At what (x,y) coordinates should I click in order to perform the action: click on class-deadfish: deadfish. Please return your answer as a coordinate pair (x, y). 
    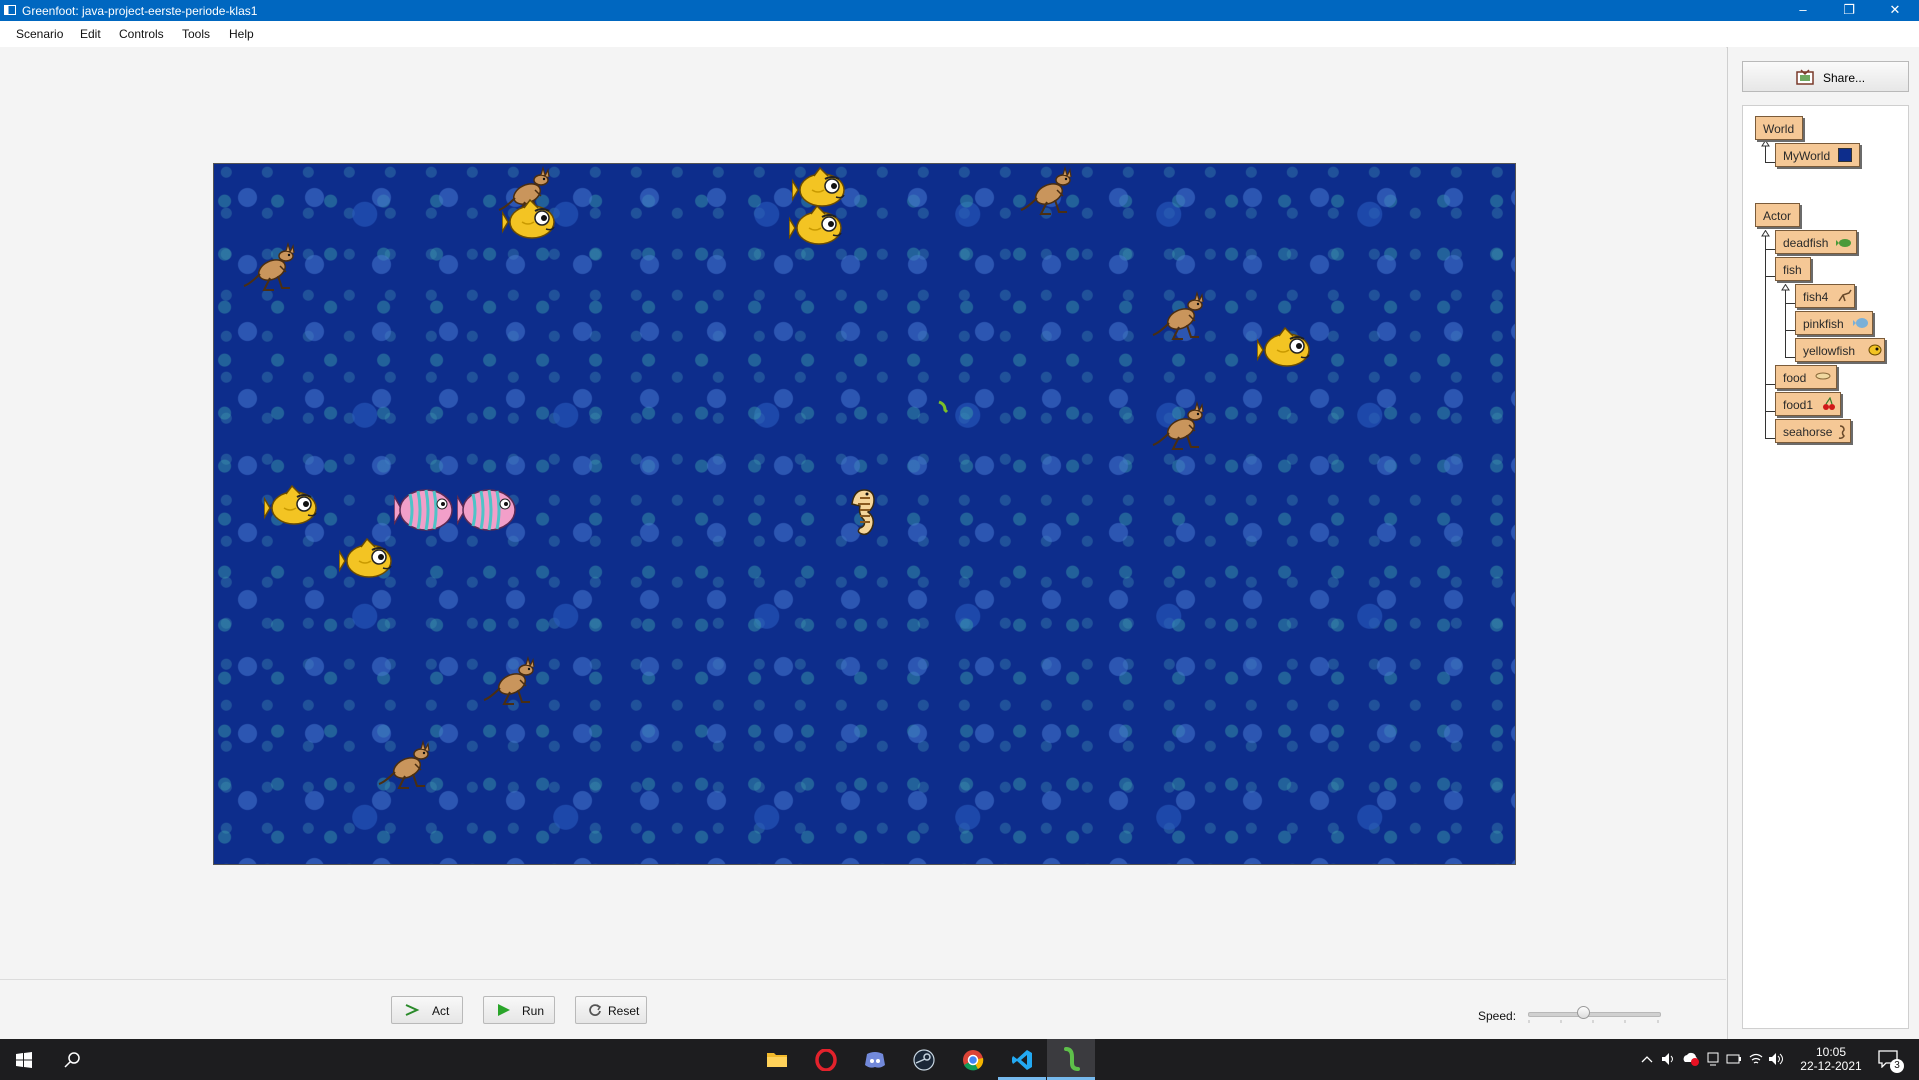
    Looking at the image, I should click on (1816, 242).